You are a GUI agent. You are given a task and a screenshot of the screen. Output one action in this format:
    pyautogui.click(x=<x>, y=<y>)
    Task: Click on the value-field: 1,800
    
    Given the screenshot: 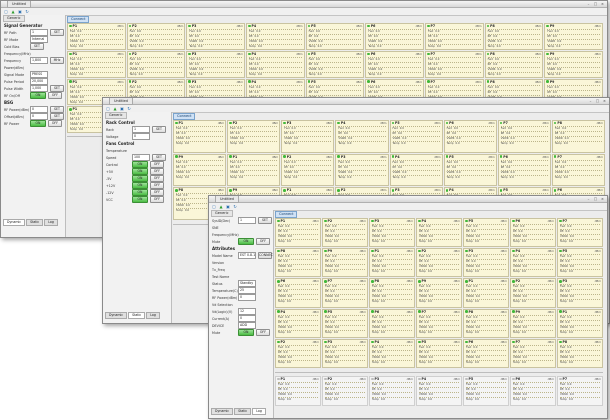 What is the action you would take?
    pyautogui.click(x=39, y=60)
    